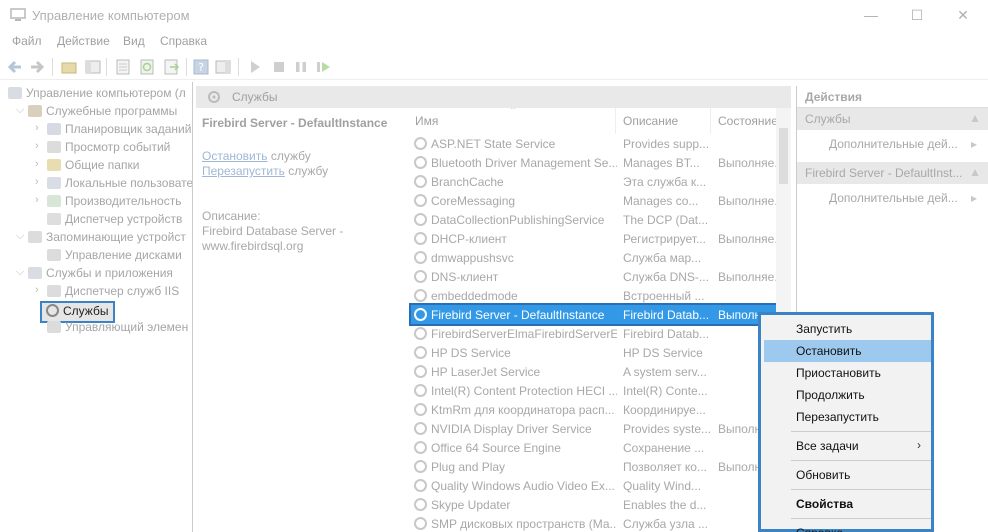  What do you see at coordinates (27, 41) in the screenshot?
I see `menu-file: Файл` at bounding box center [27, 41].